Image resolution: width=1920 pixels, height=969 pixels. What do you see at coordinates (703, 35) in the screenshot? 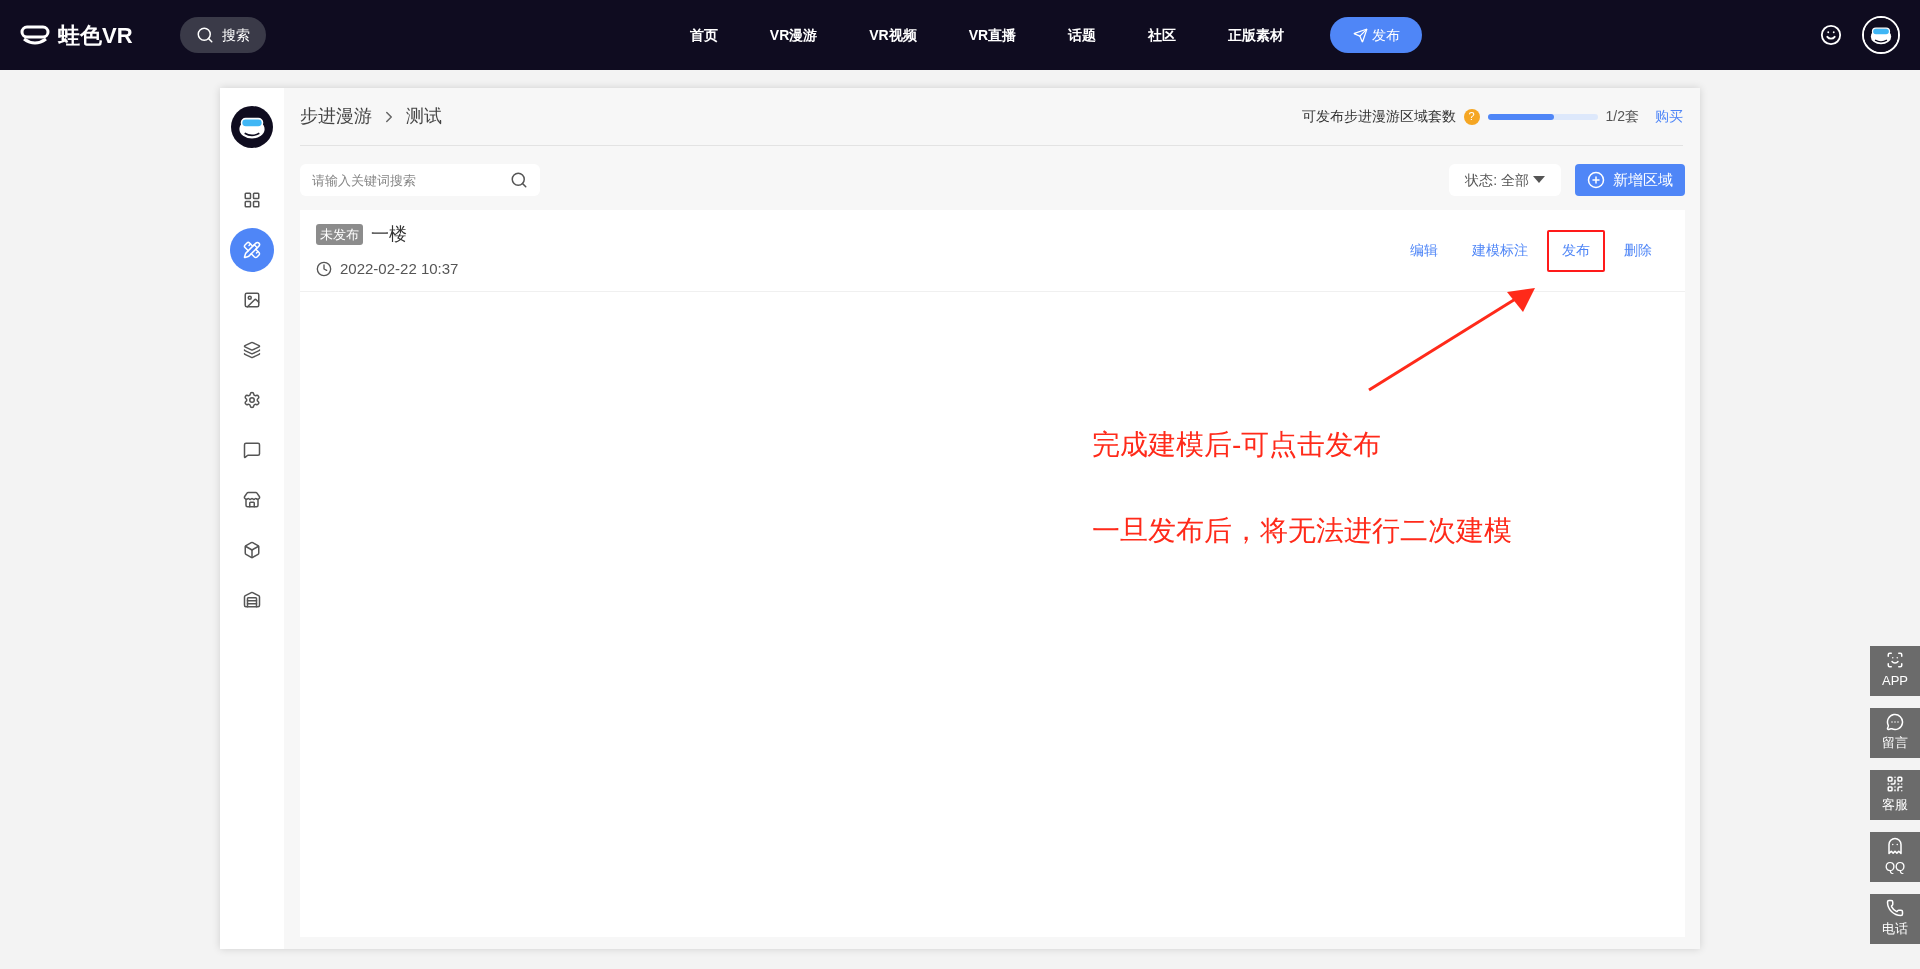
I see `nav-link: 首页` at bounding box center [703, 35].